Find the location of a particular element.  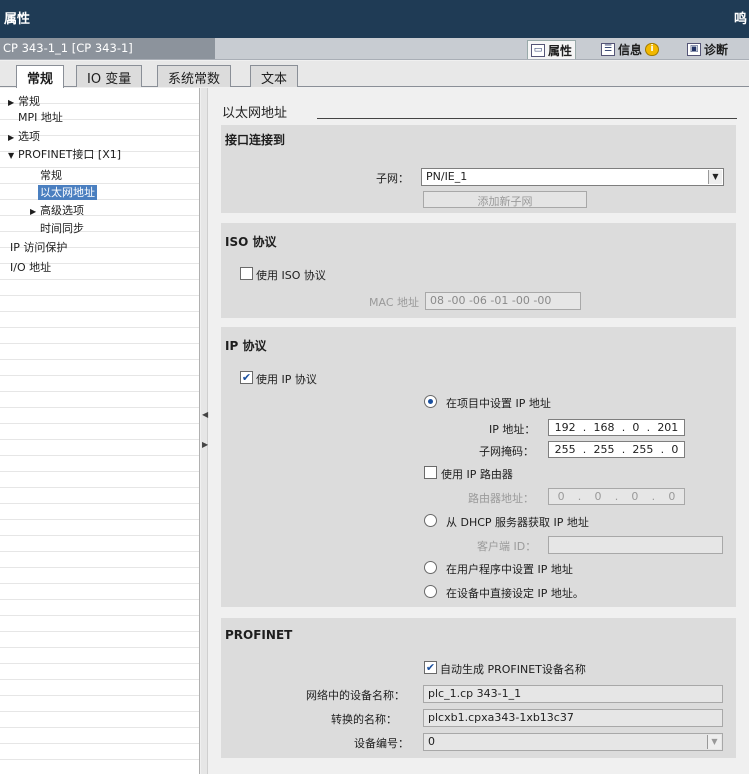

ip-title: IP 协议 is located at coordinates (246, 346).